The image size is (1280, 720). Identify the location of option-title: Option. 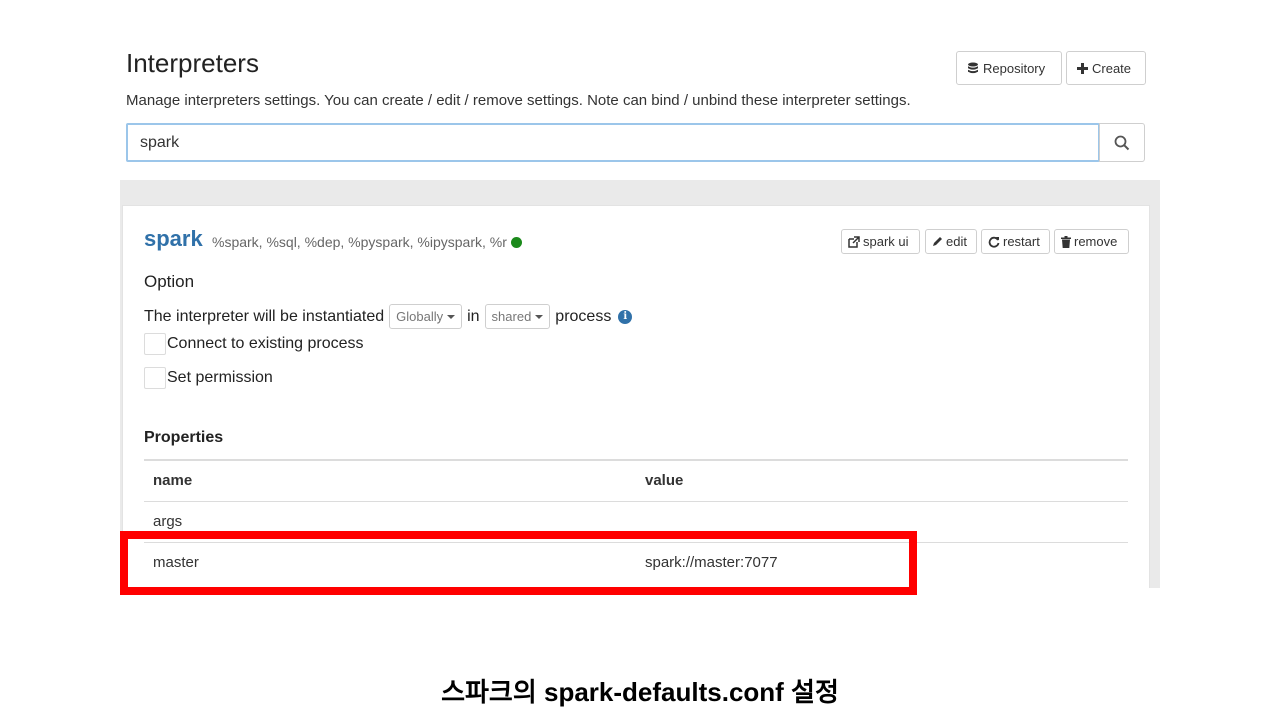
(169, 281).